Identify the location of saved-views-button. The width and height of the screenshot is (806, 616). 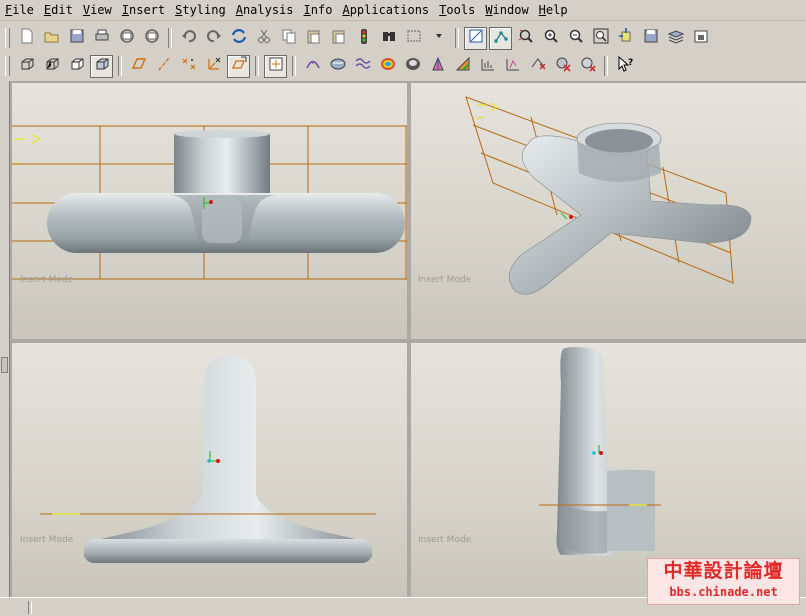
(650, 38).